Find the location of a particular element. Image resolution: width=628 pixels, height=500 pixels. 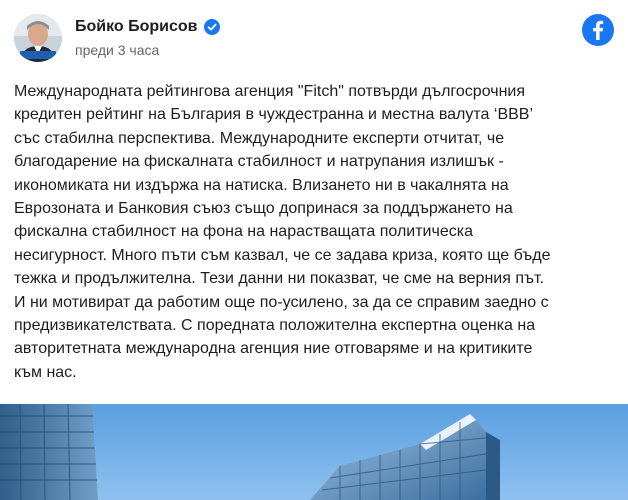

author-avatar is located at coordinates (38, 38).